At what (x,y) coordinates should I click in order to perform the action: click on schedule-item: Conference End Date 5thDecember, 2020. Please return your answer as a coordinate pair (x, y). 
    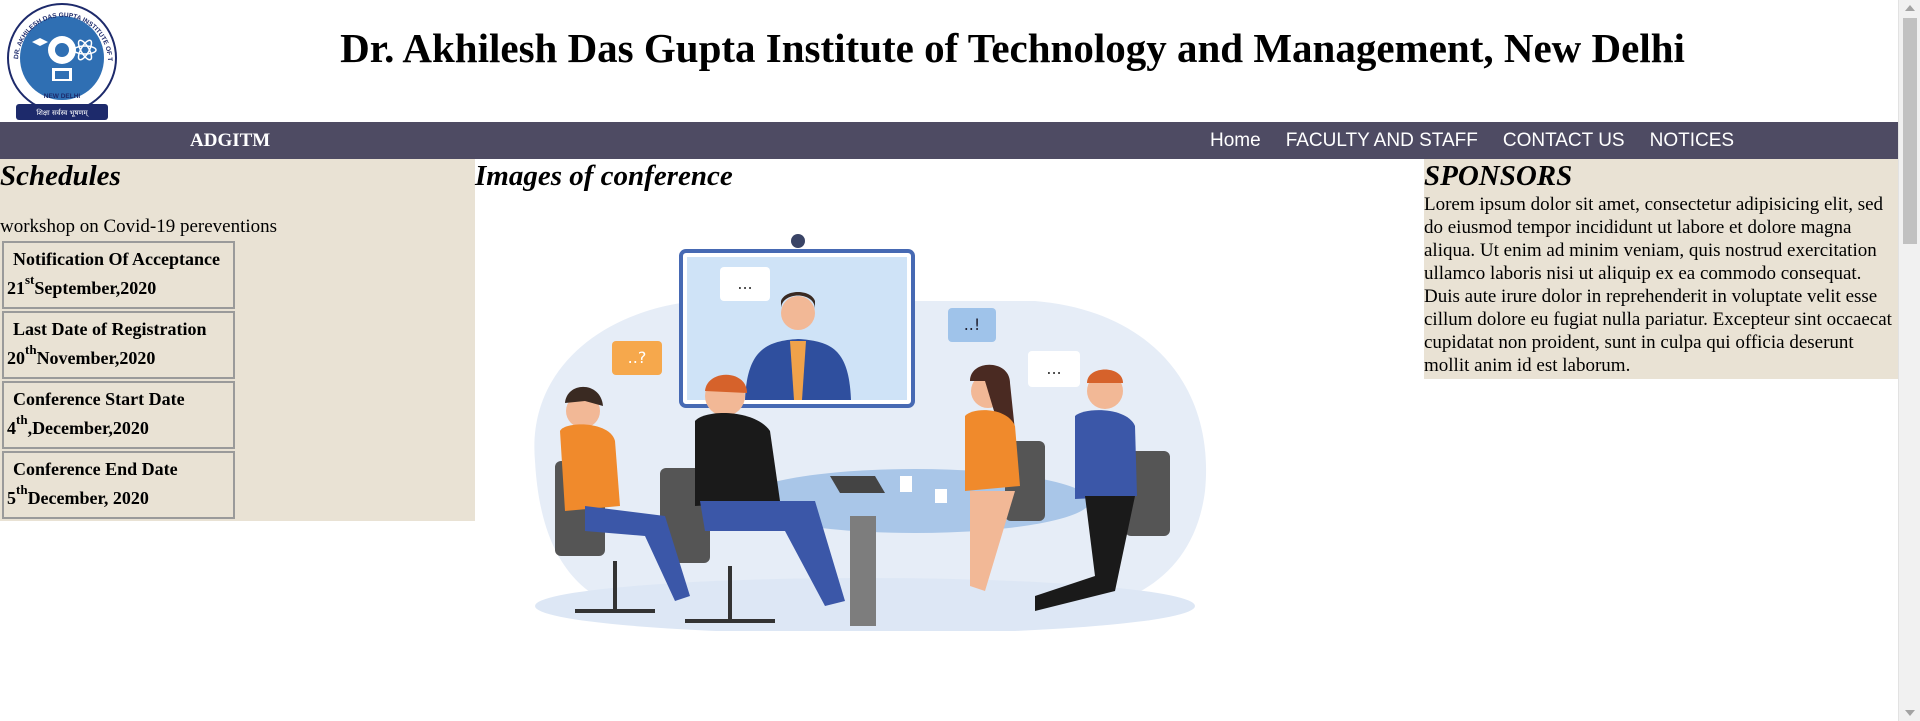
    Looking at the image, I should click on (118, 485).